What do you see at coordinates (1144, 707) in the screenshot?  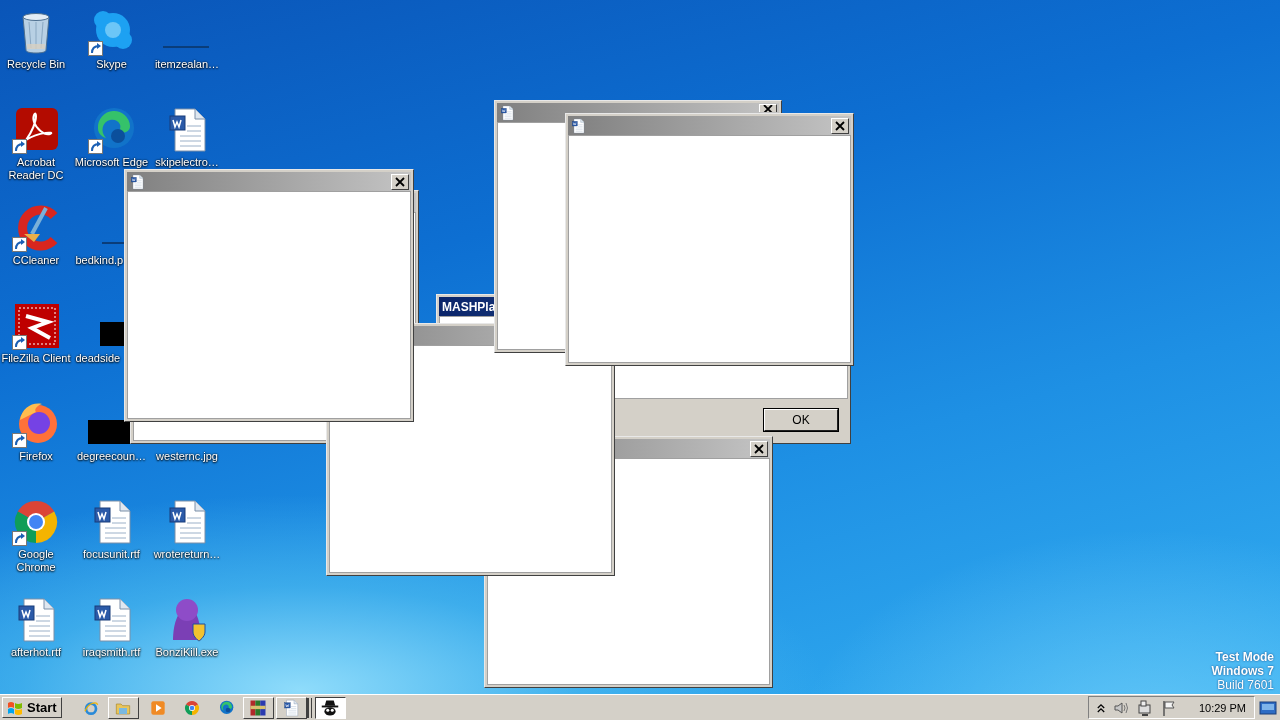 I see `network-icon` at bounding box center [1144, 707].